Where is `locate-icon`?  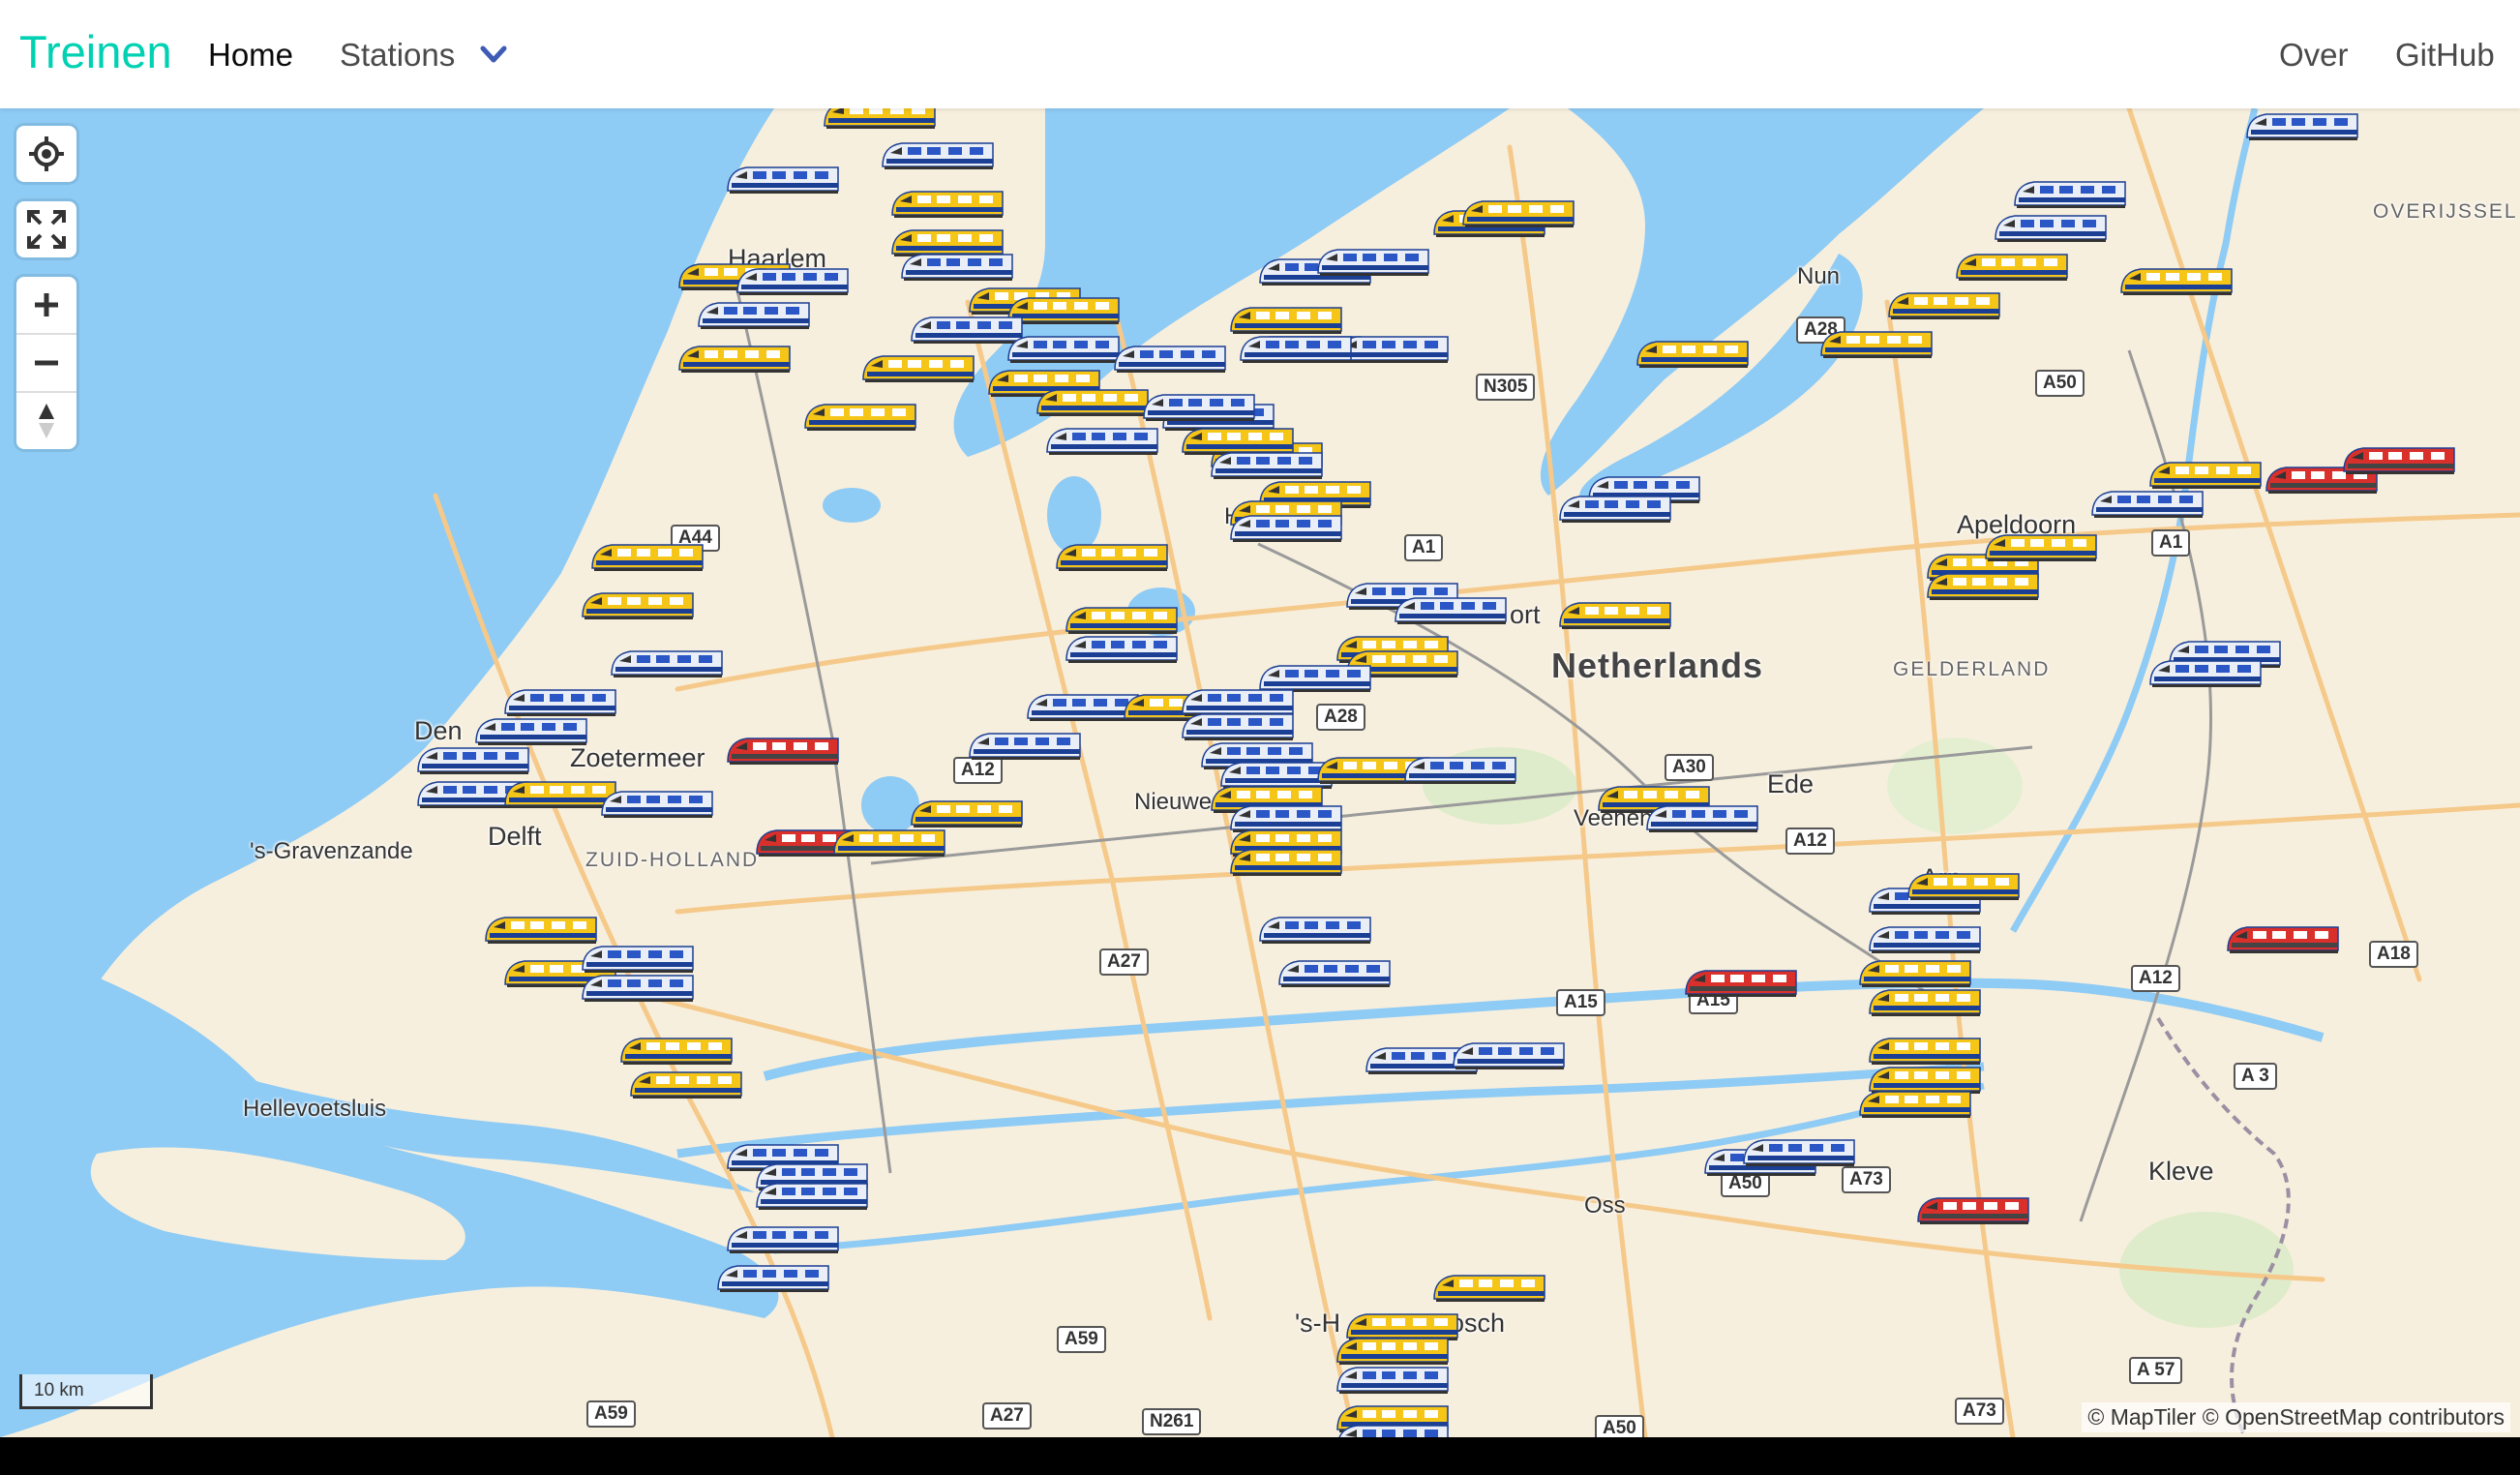
locate-icon is located at coordinates (46, 154).